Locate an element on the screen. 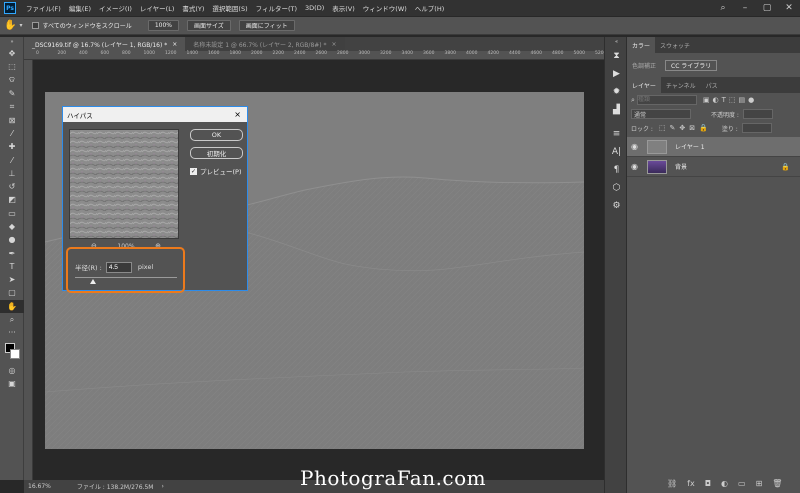 The height and width of the screenshot is (493, 800). fit-screen-button: 画面サイズ is located at coordinates (208, 25).